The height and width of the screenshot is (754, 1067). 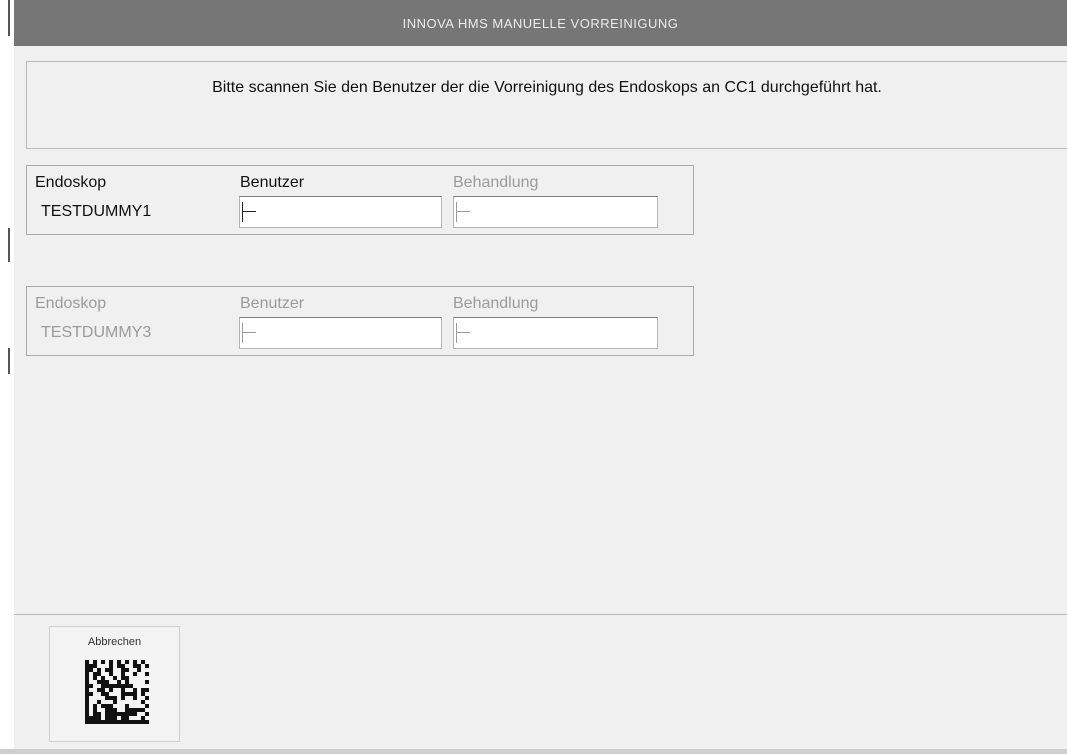 What do you see at coordinates (540, 23) in the screenshot?
I see `window-title: INNOVA HMS MANUELLE VORREINIGUNG` at bounding box center [540, 23].